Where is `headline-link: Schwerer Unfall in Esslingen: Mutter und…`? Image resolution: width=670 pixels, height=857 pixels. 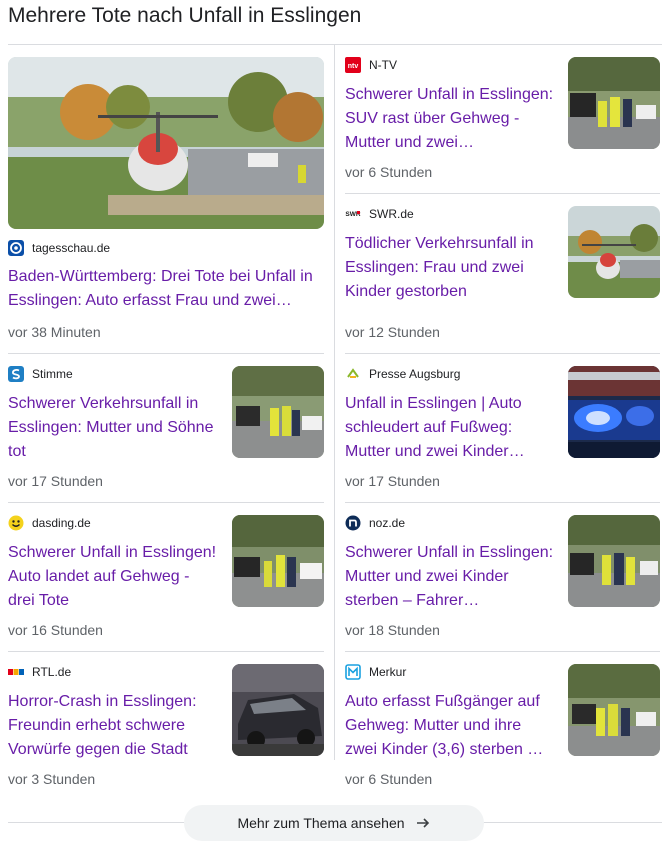 headline-link: Schwerer Unfall in Esslingen: Mutter und… is located at coordinates (450, 577).